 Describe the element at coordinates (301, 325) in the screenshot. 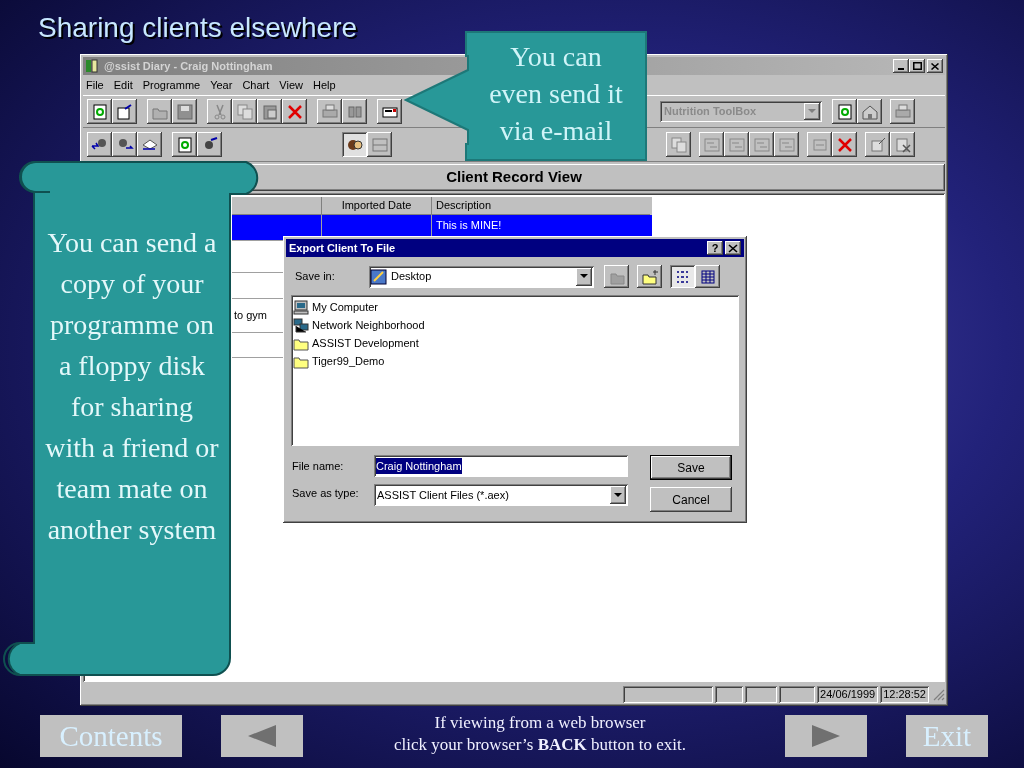

I see `network-icon` at that location.